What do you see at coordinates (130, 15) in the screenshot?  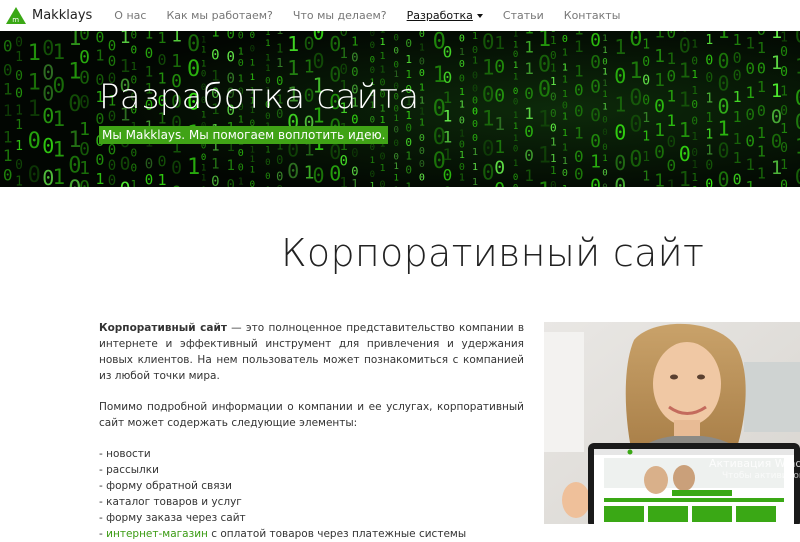 I see `nav-item-about: О нас` at bounding box center [130, 15].